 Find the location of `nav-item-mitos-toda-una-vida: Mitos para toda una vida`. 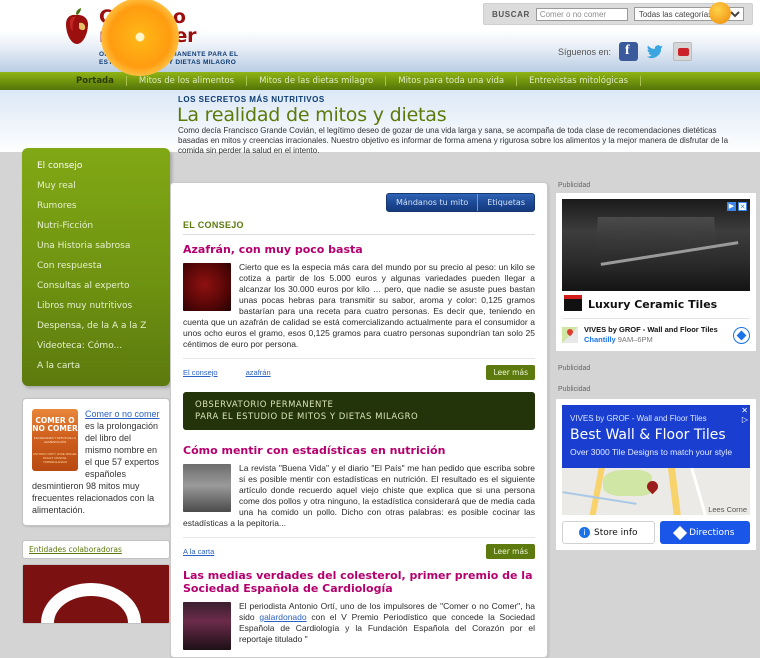

nav-item-mitos-toda-una-vida: Mitos para toda una vida is located at coordinates (452, 81).